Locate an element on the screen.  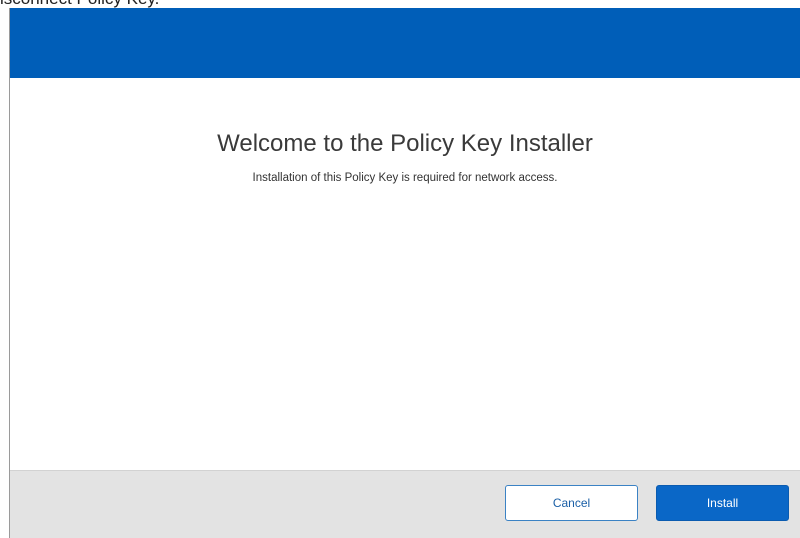
header-banner is located at coordinates (405, 43).